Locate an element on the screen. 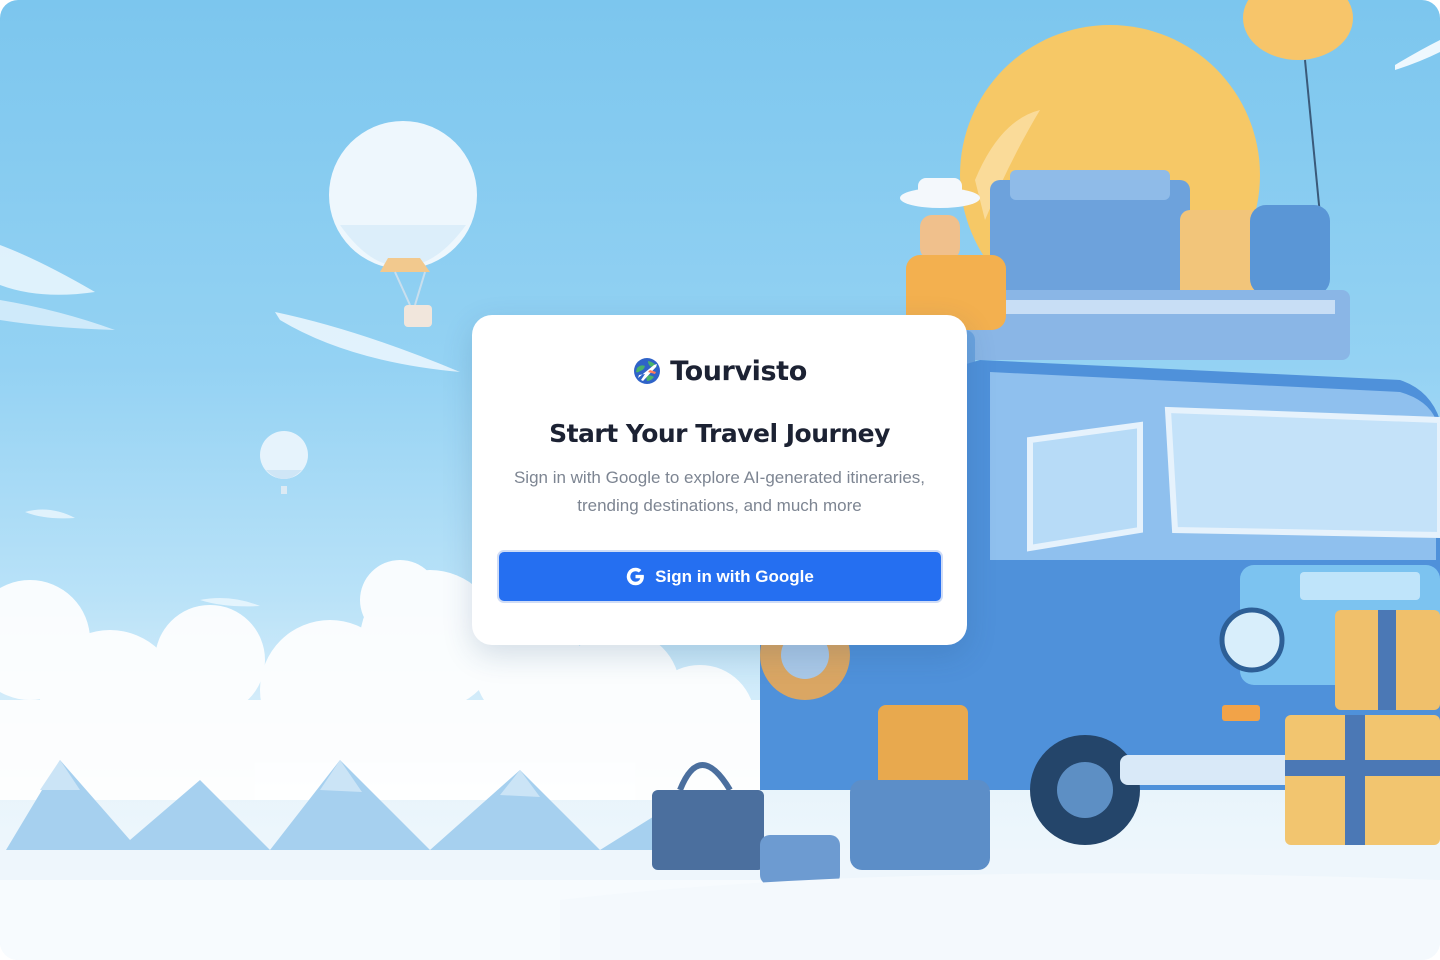  sign-in-with-google-label: Sign in with Google is located at coordinates (734, 576).